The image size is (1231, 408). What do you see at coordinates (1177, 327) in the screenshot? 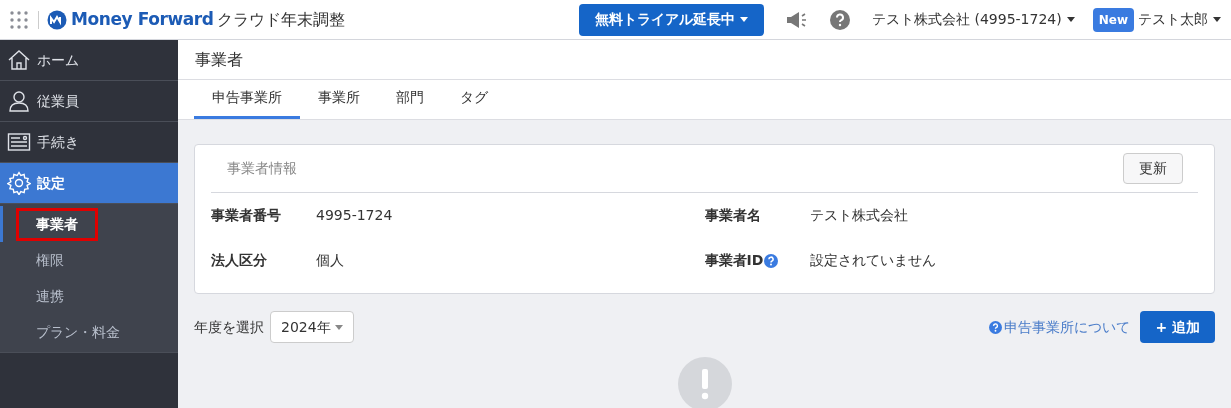
I see `add-button: + 追加` at bounding box center [1177, 327].